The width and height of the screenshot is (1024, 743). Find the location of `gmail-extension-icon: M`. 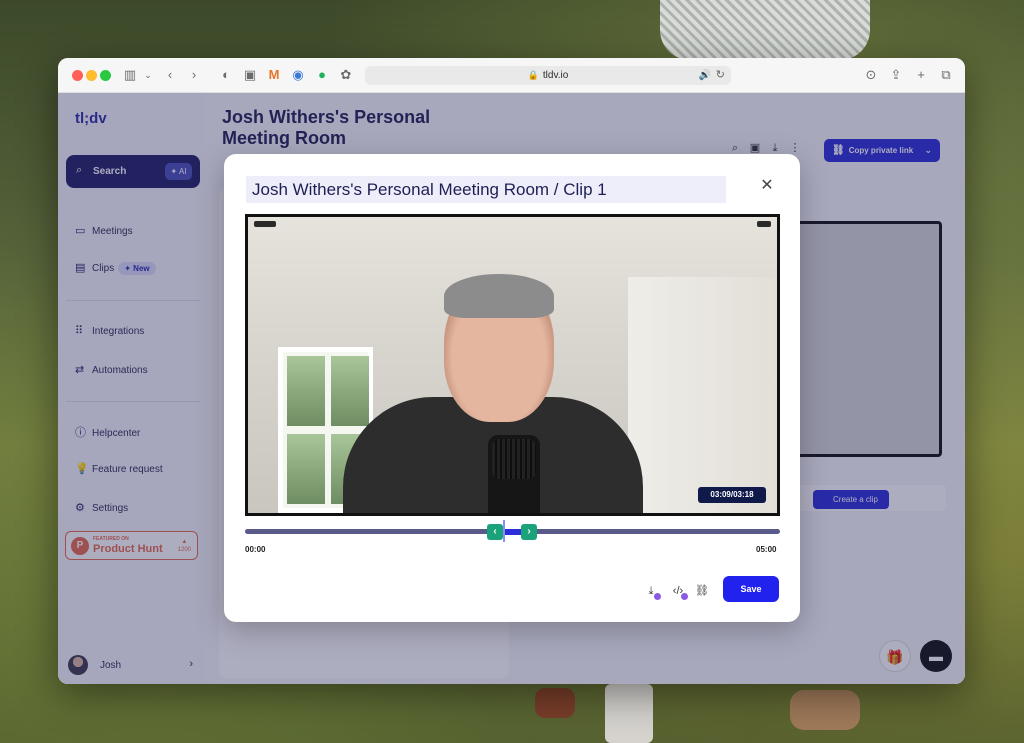

gmail-extension-icon: M is located at coordinates (274, 75).